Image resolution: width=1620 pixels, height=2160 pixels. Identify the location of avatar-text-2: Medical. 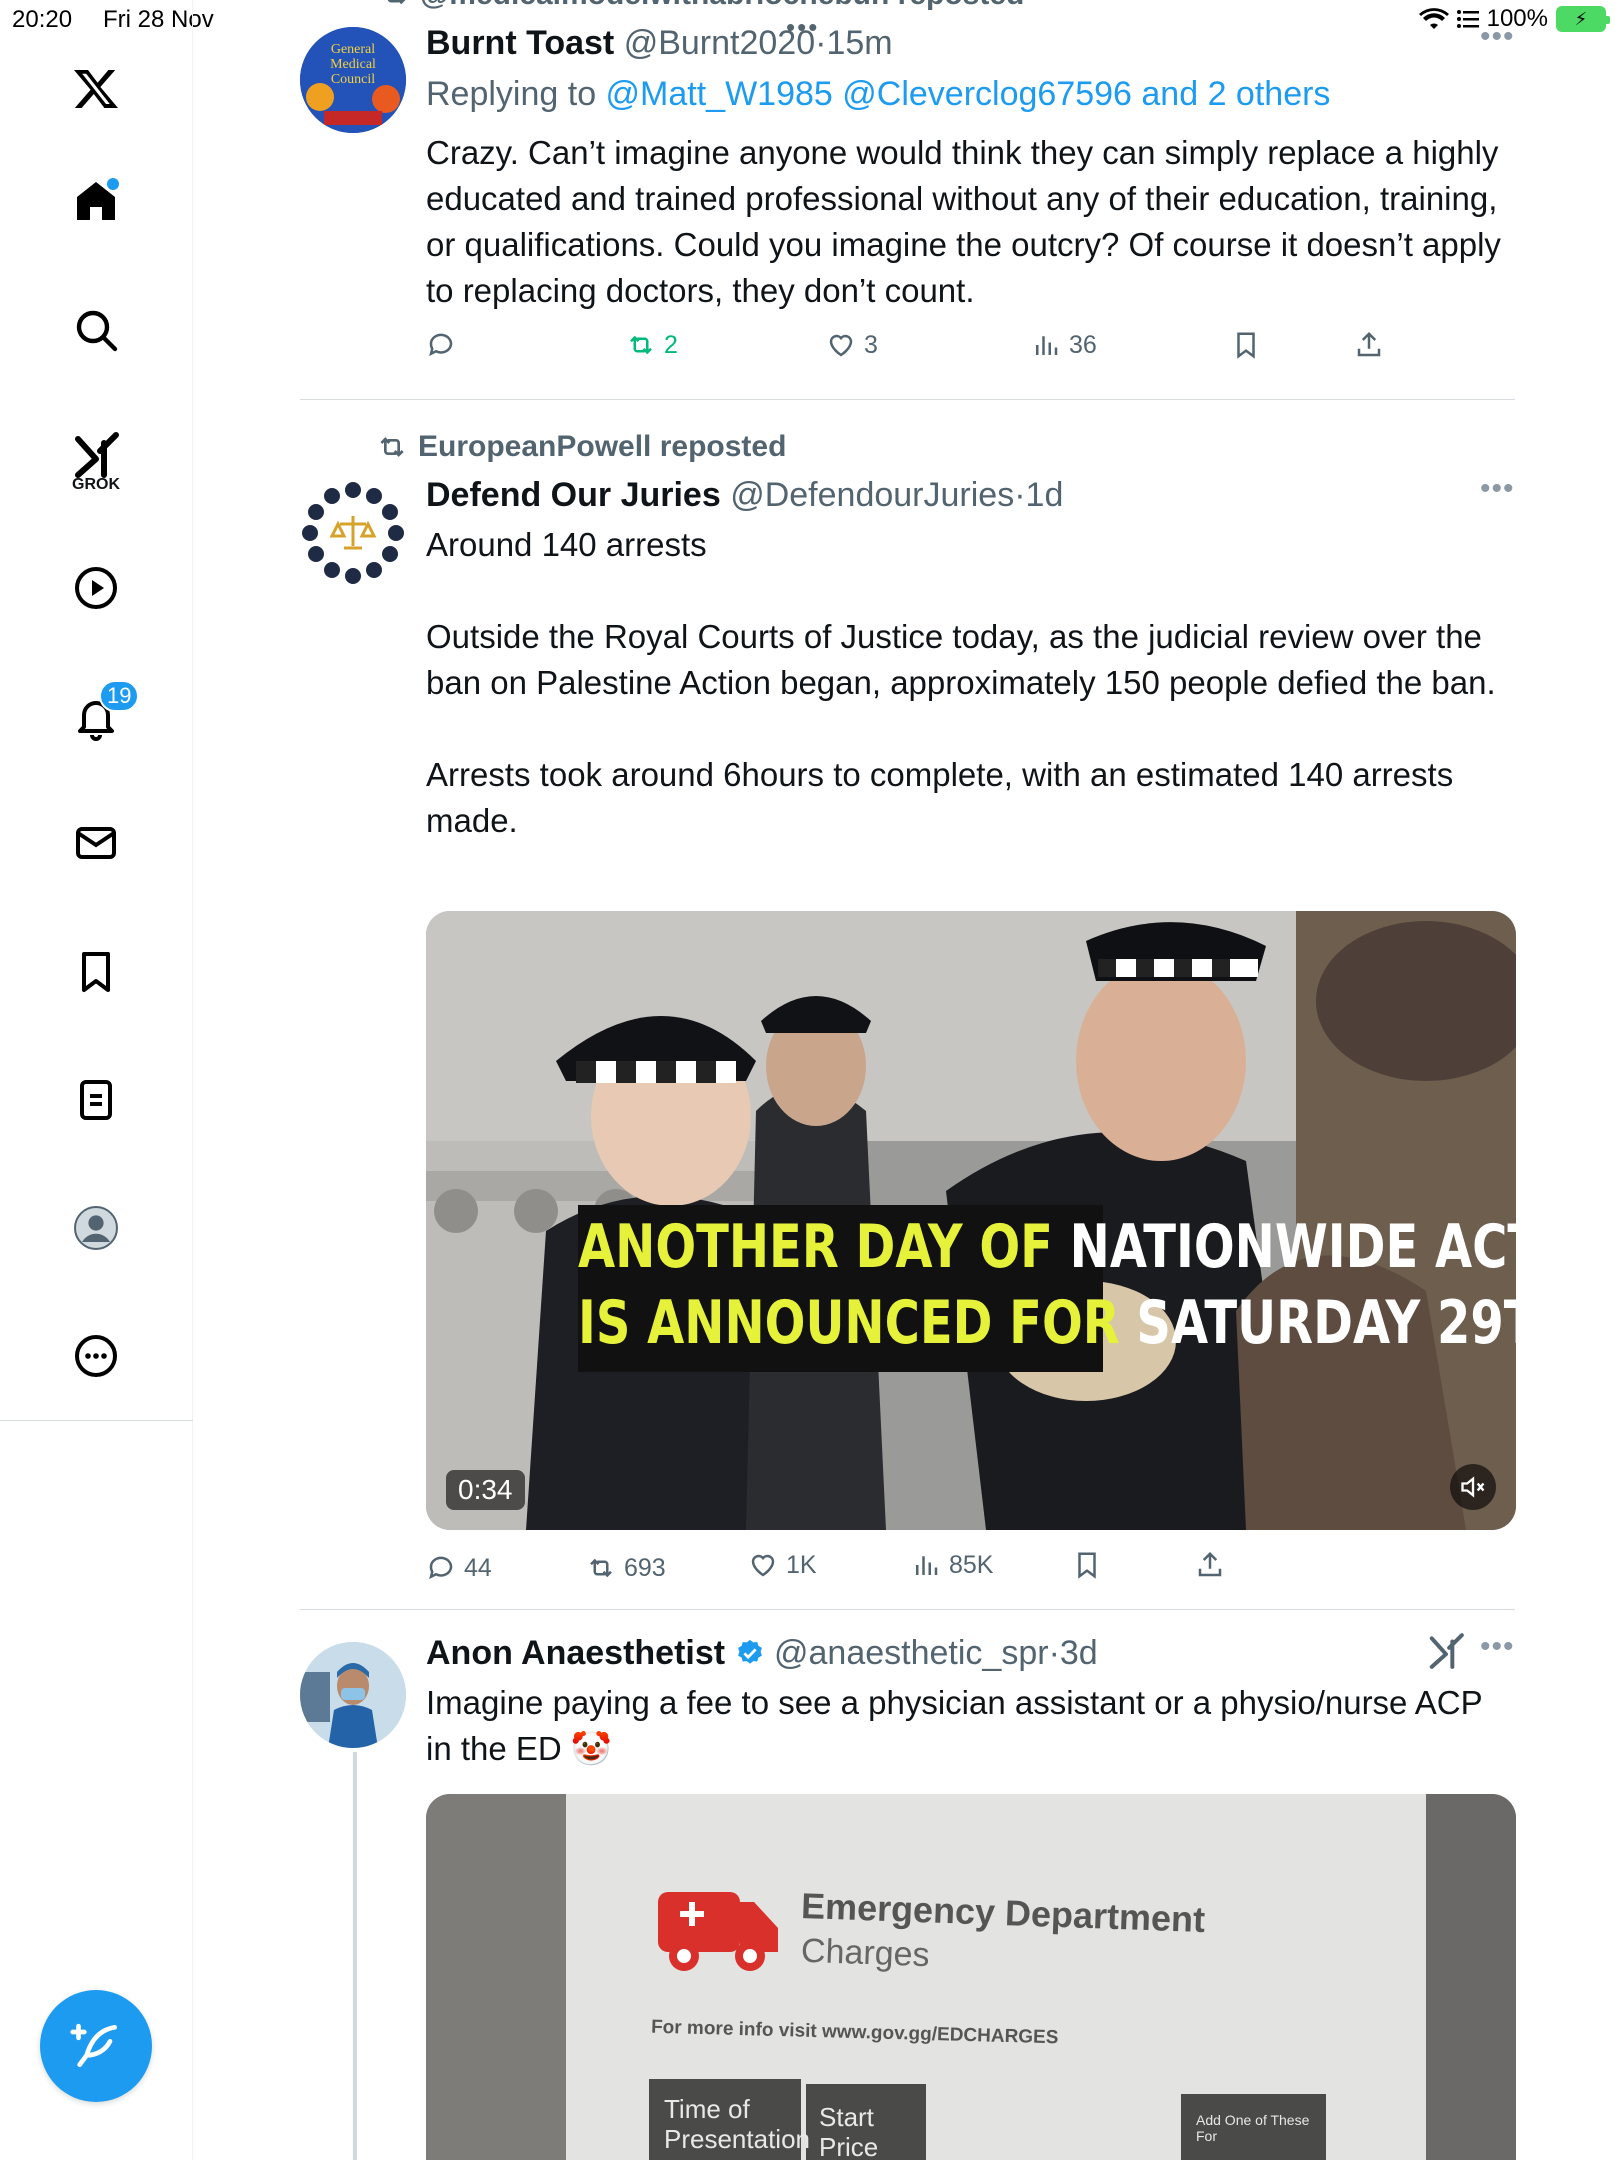
(353, 64).